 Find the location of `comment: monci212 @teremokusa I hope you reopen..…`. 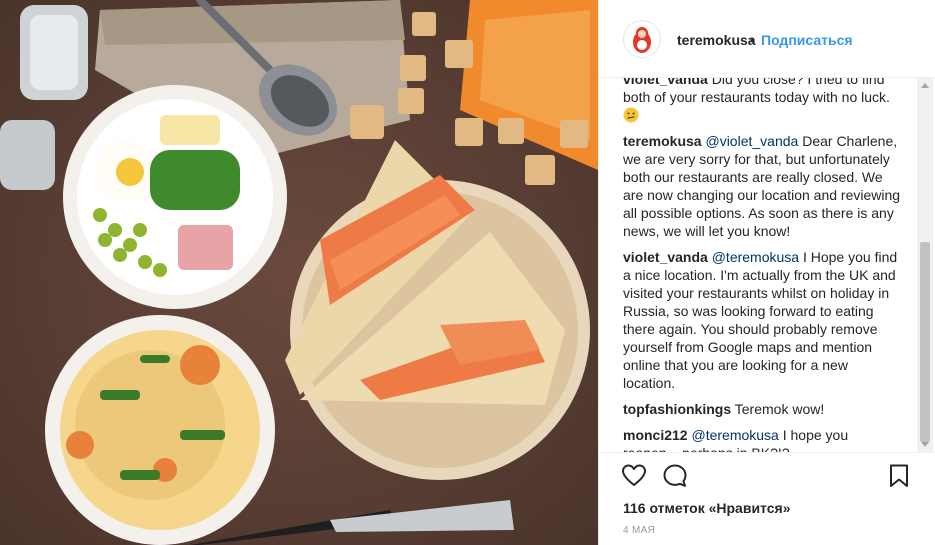

comment: monci212 @teremokusa I hope you reopen..… is located at coordinates (763, 439).